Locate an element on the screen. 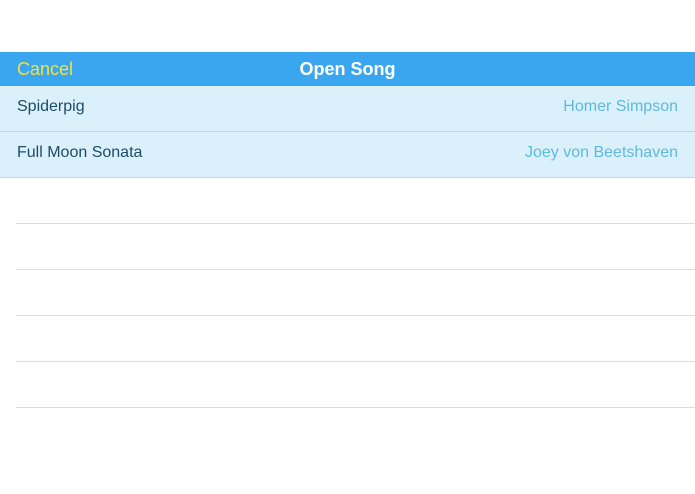  cancel-button: Cancel is located at coordinates (45, 69).